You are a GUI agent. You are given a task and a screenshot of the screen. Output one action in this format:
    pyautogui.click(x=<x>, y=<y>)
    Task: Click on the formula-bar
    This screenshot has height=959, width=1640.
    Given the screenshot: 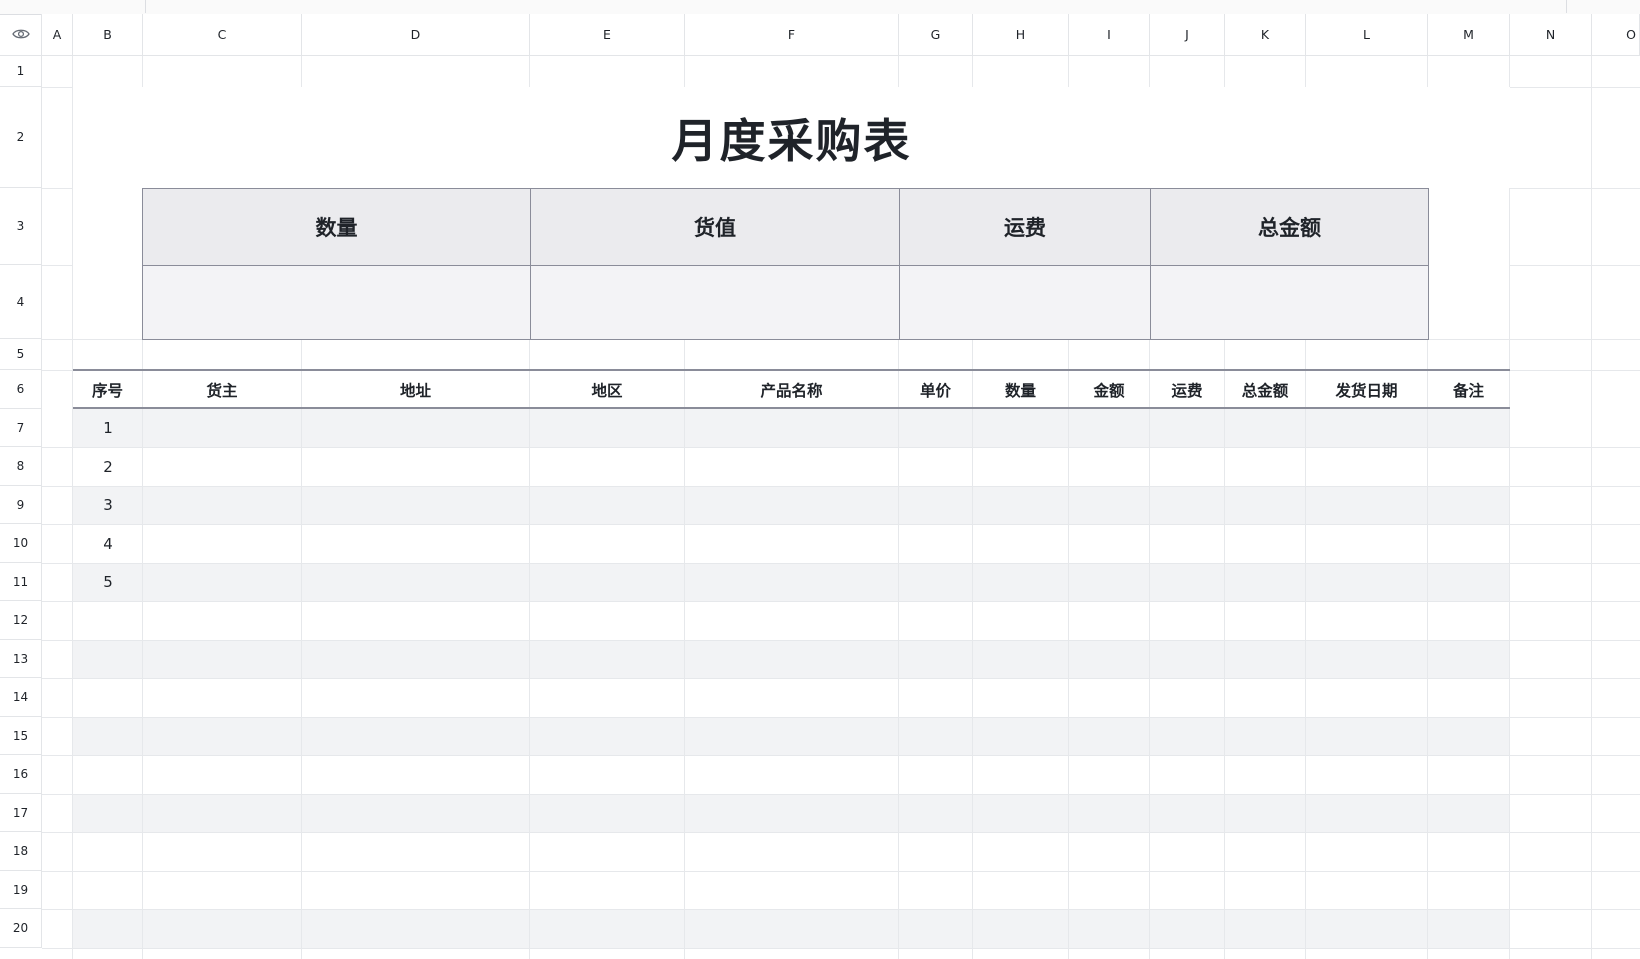 What is the action you would take?
    pyautogui.click(x=820, y=7)
    